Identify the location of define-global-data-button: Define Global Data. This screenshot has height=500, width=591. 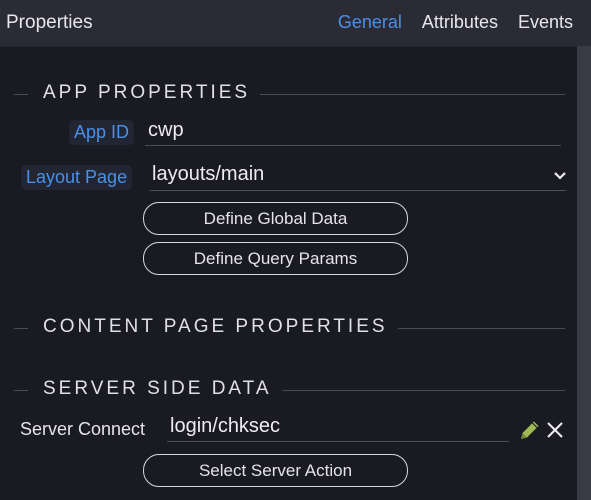
(275, 218).